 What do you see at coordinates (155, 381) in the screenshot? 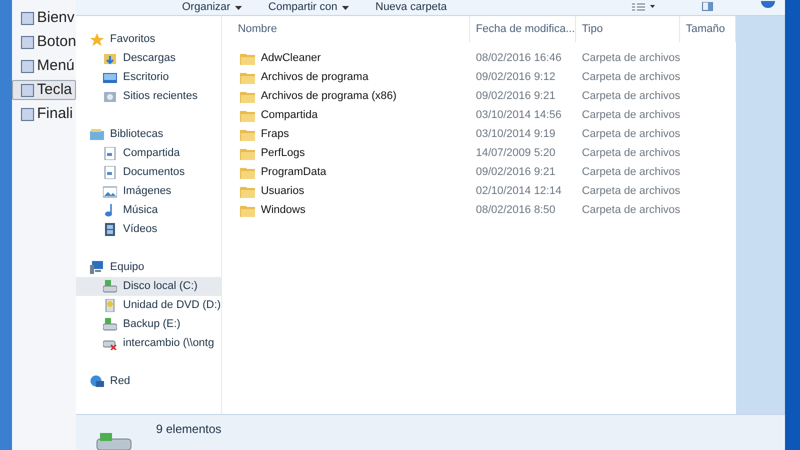
I see `nav-group-item: Red` at bounding box center [155, 381].